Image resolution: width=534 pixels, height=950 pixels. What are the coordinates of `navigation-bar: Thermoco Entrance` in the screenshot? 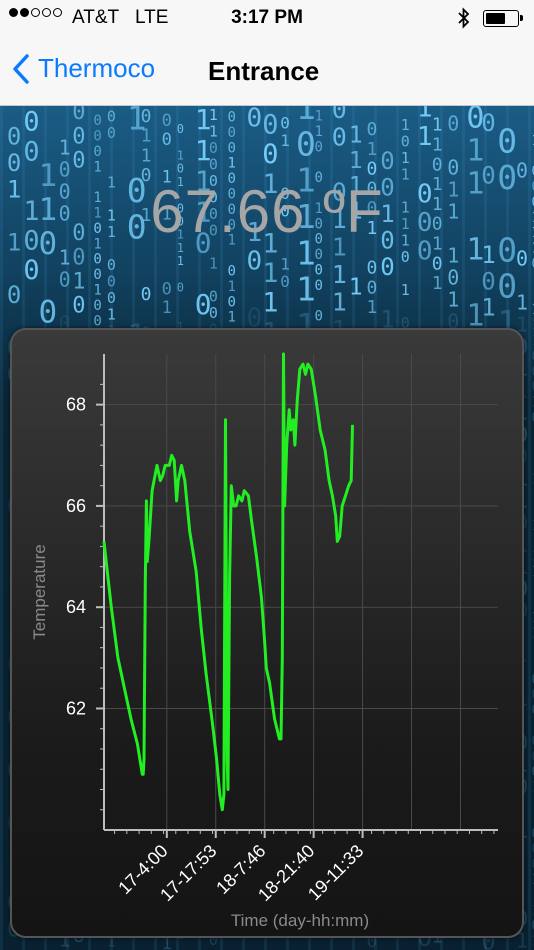 It's located at (267, 71).